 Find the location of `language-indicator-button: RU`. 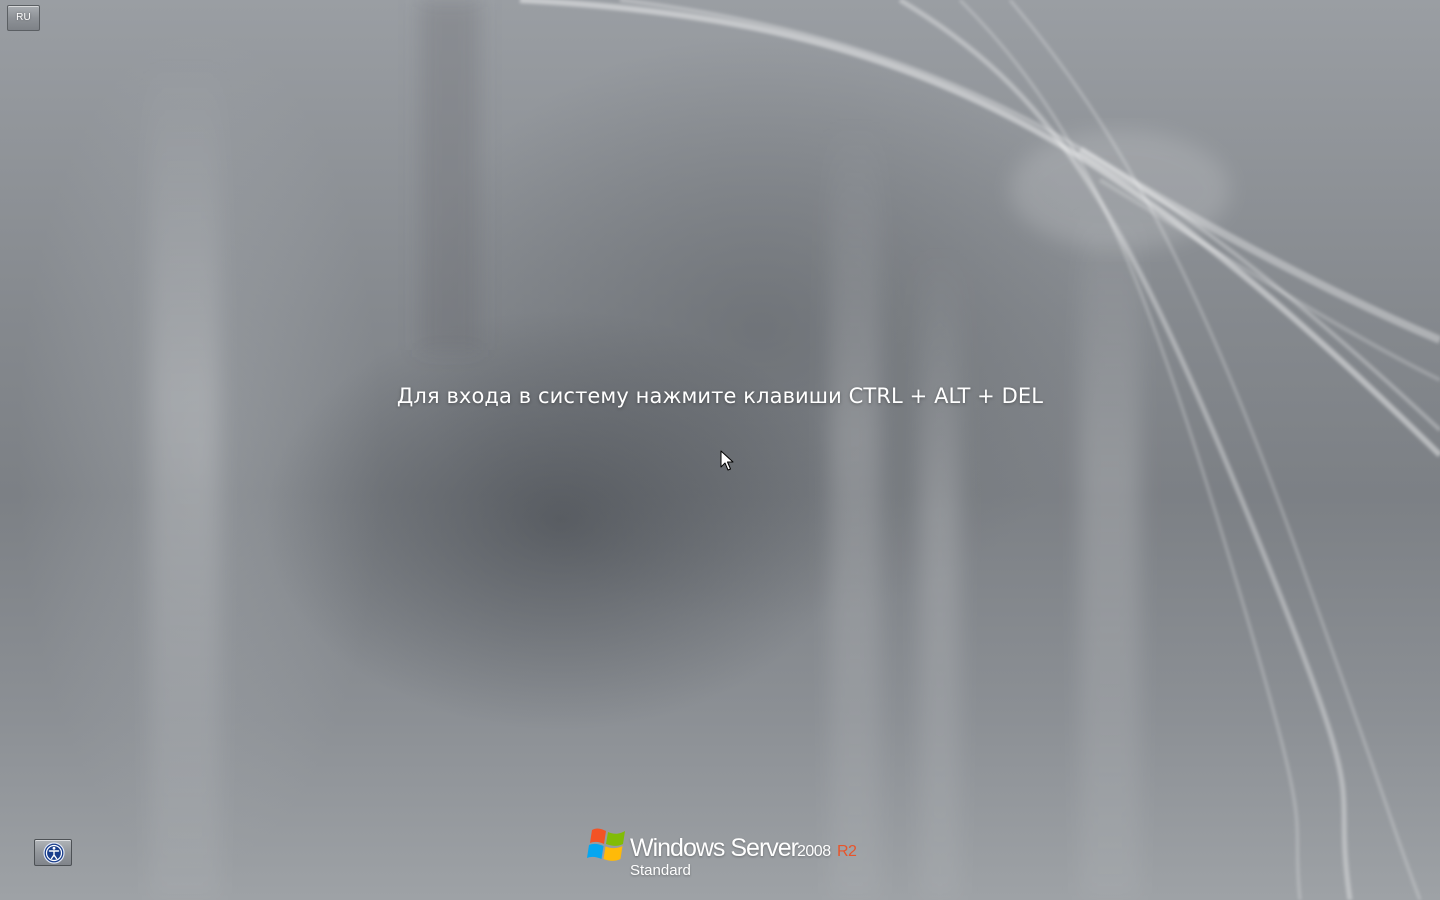

language-indicator-button: RU is located at coordinates (23, 18).